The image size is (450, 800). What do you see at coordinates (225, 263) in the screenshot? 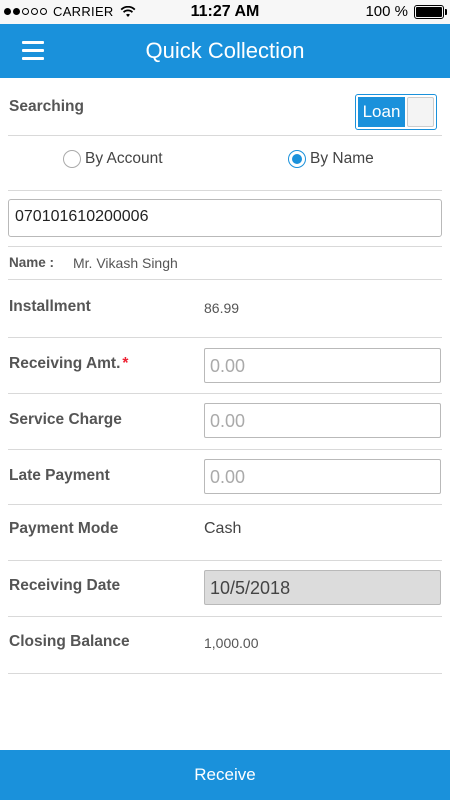
I see `name-row: Name : Mr. Vikash Singh` at bounding box center [225, 263].